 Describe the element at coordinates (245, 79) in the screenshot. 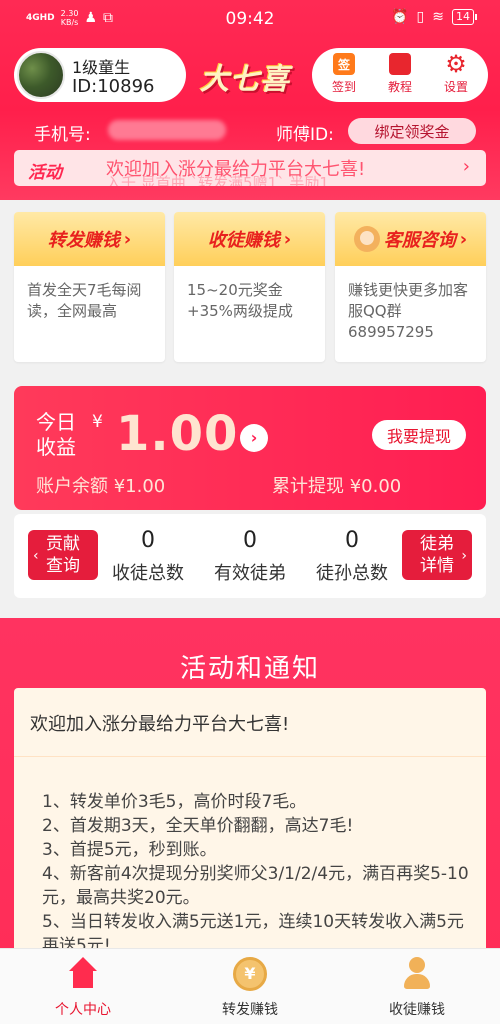

I see `brand-logo: 大七喜` at that location.